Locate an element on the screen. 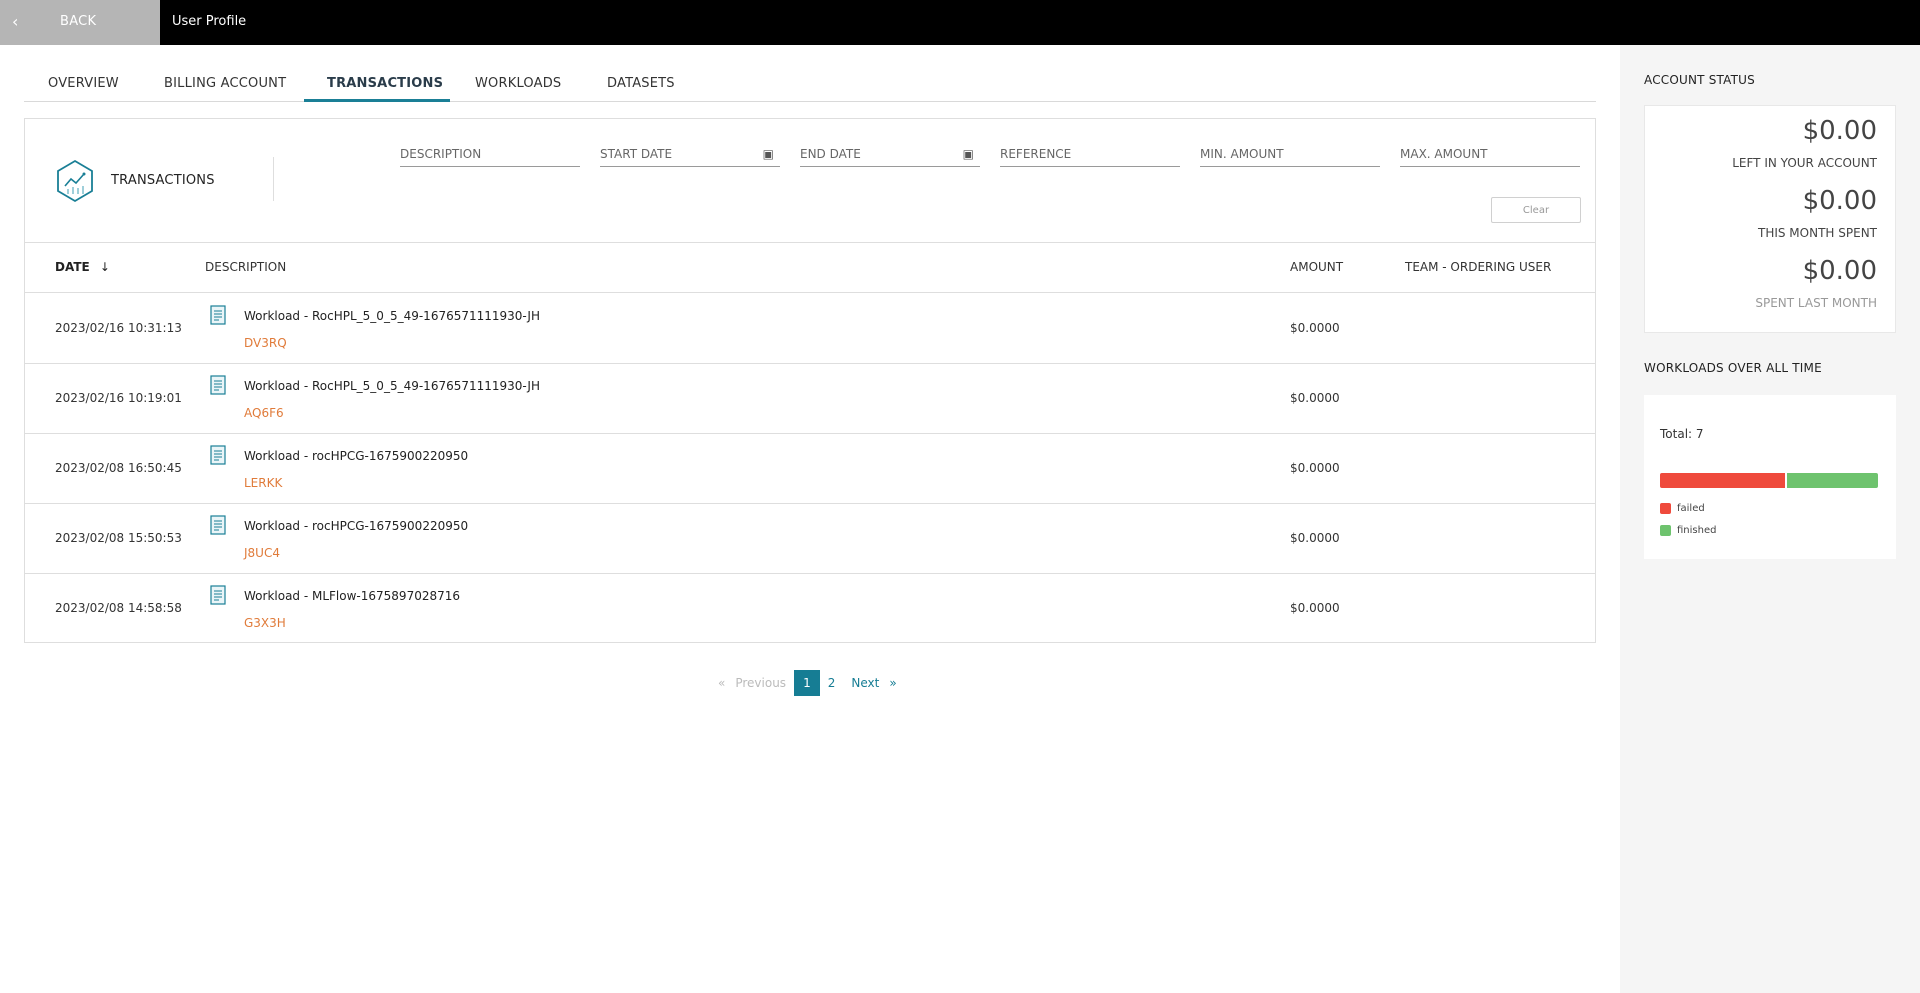 This screenshot has width=1920, height=993. workloads-heading: WORKLOADS OVER ALL TIME is located at coordinates (1733, 368).